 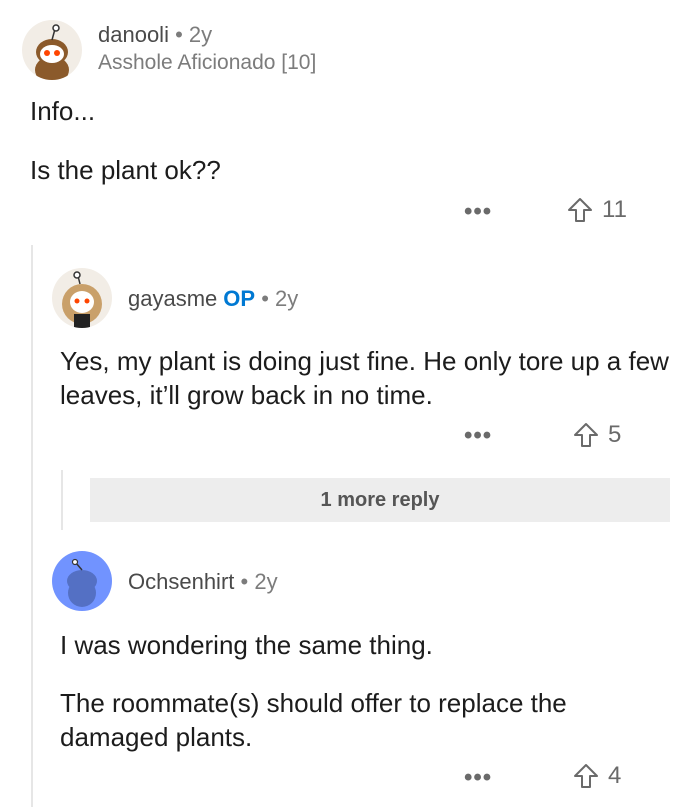 I want to click on thread-line-nested, so click(x=62, y=500).